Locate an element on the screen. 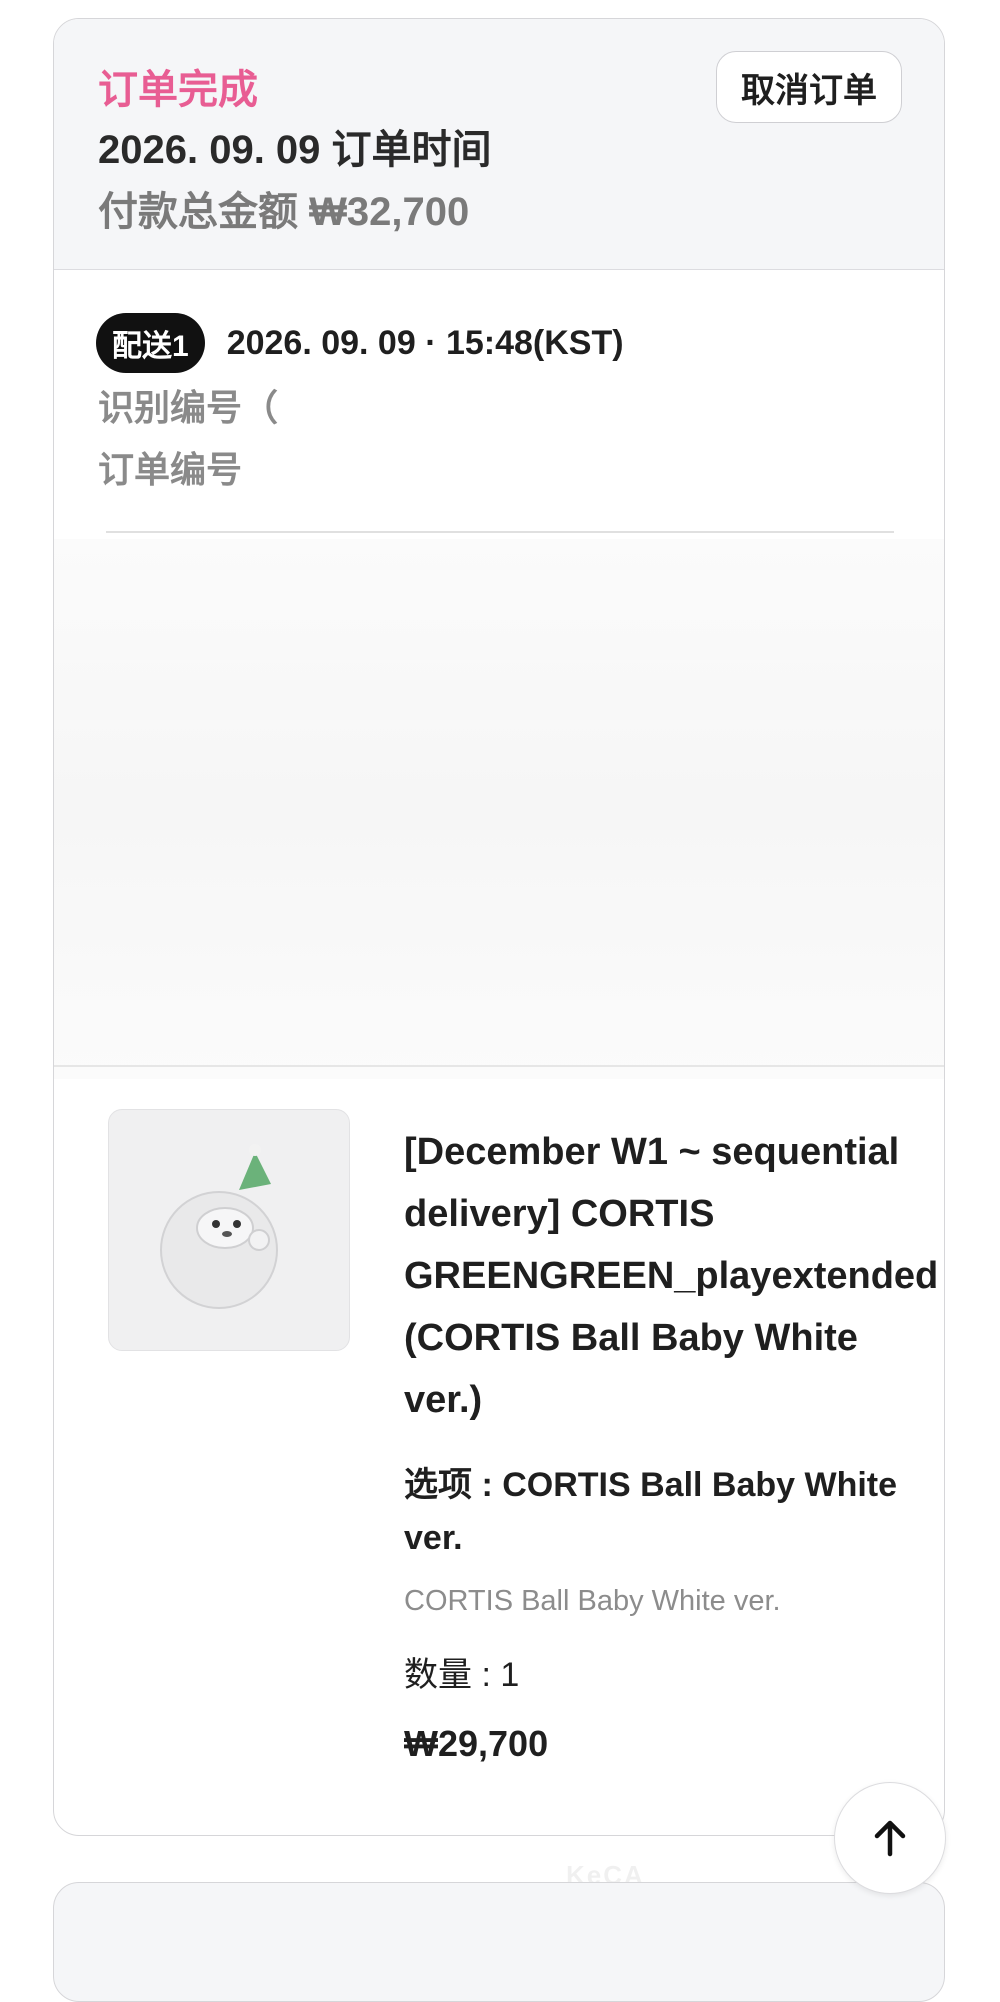 This screenshot has height=2002, width=1000. scroll-to-top-button is located at coordinates (890, 1838).